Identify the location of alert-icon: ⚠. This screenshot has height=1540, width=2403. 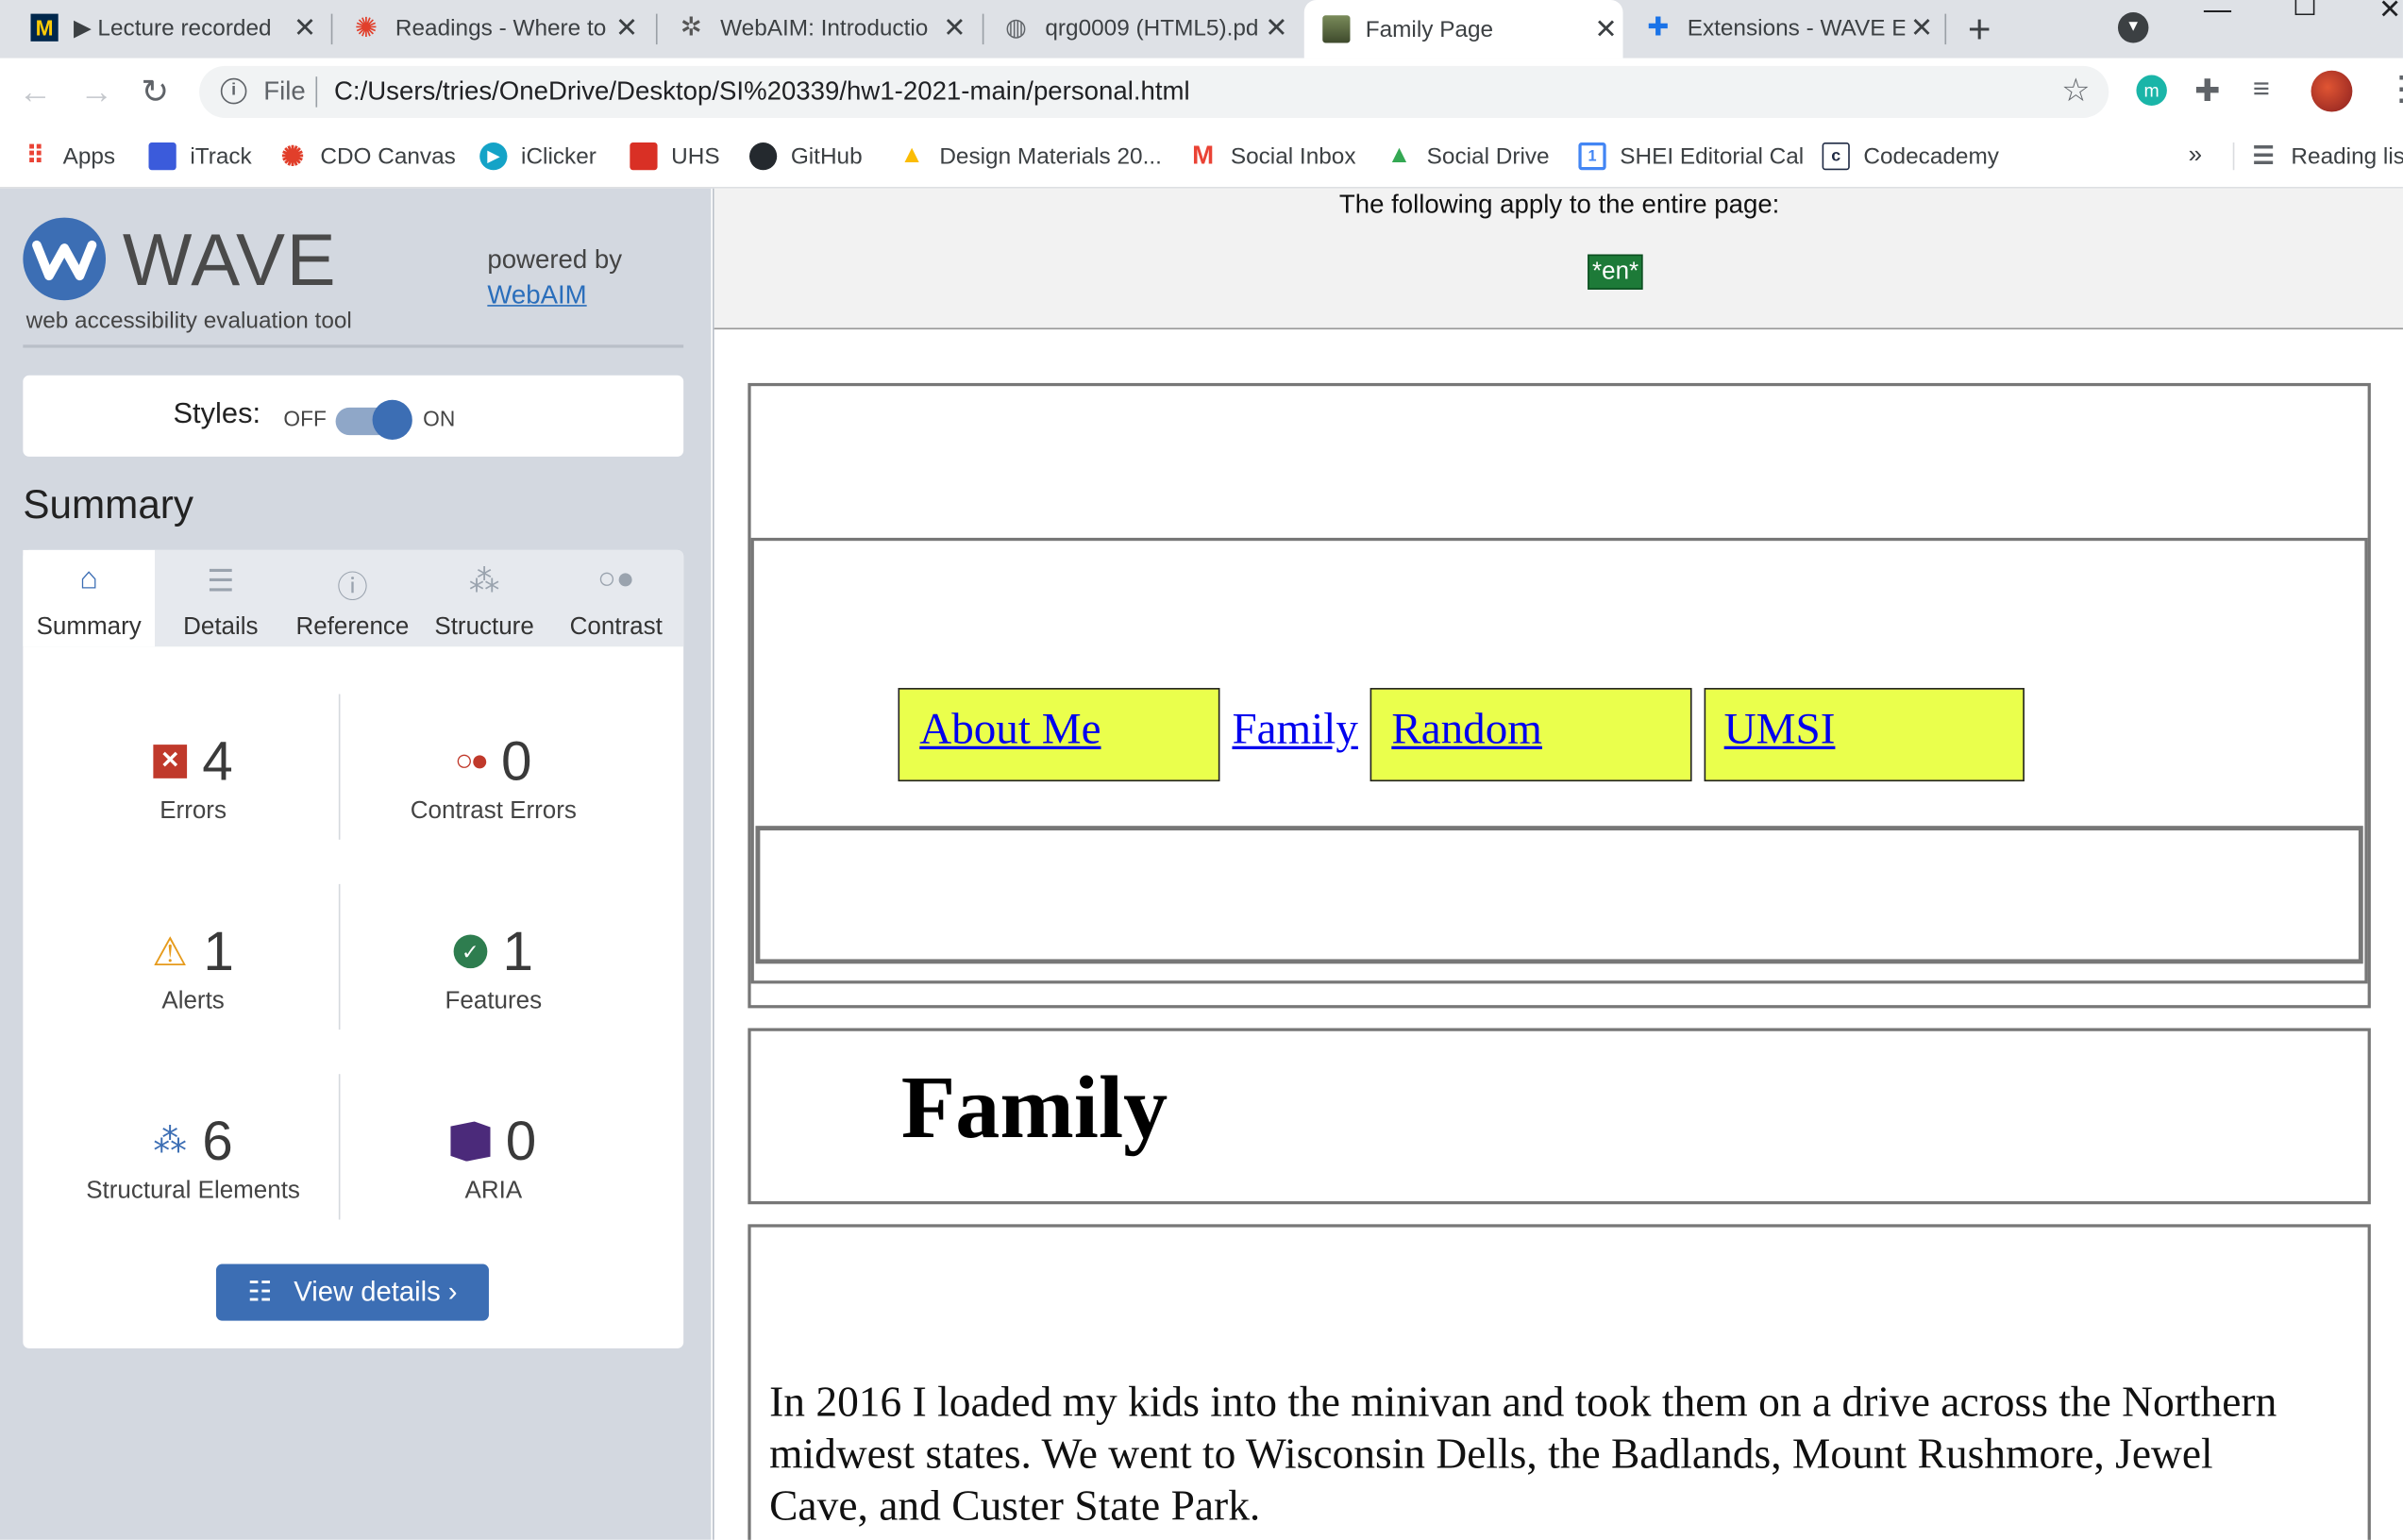
(170, 951).